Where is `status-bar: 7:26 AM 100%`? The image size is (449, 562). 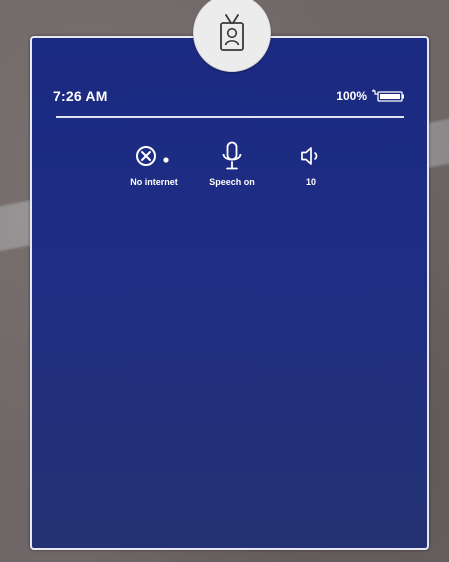 status-bar: 7:26 AM 100% is located at coordinates (229, 96).